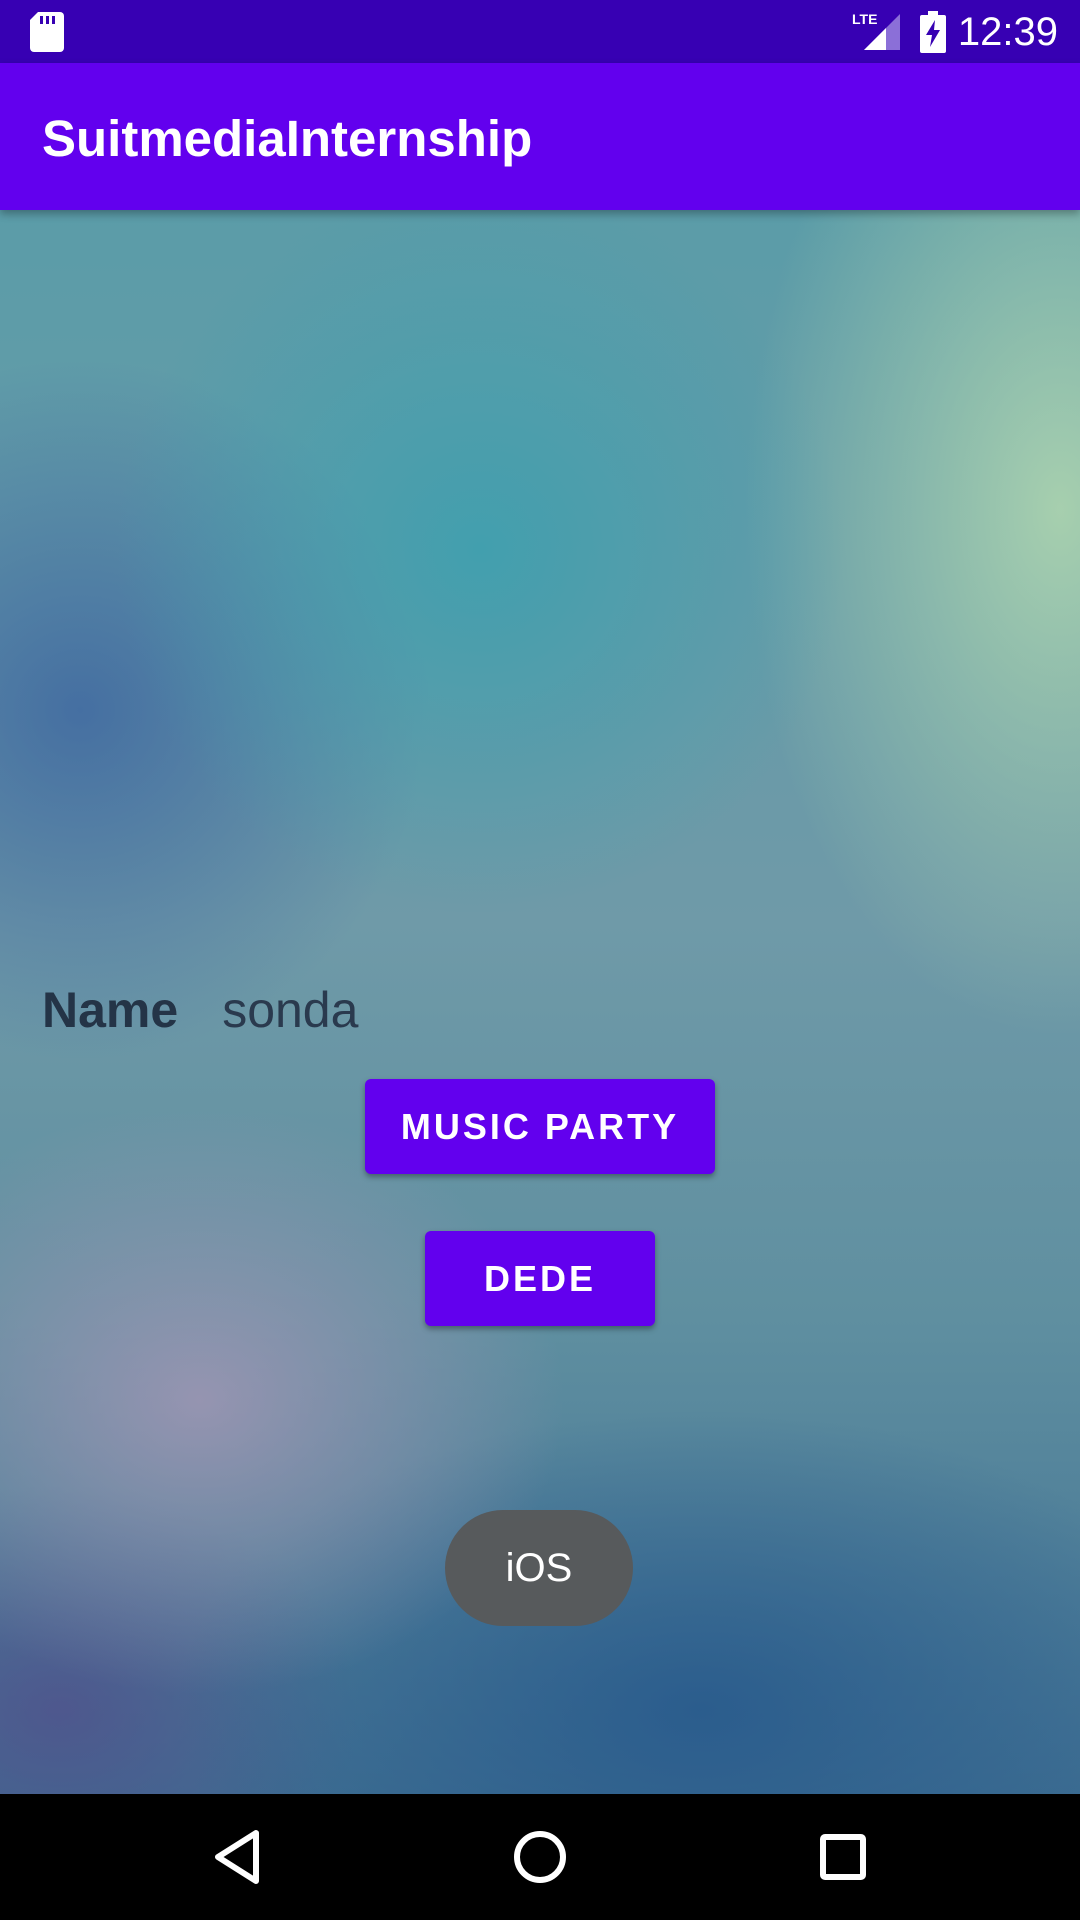 Image resolution: width=1080 pixels, height=1920 pixels. I want to click on name-row: Name sonda, so click(200, 1010).